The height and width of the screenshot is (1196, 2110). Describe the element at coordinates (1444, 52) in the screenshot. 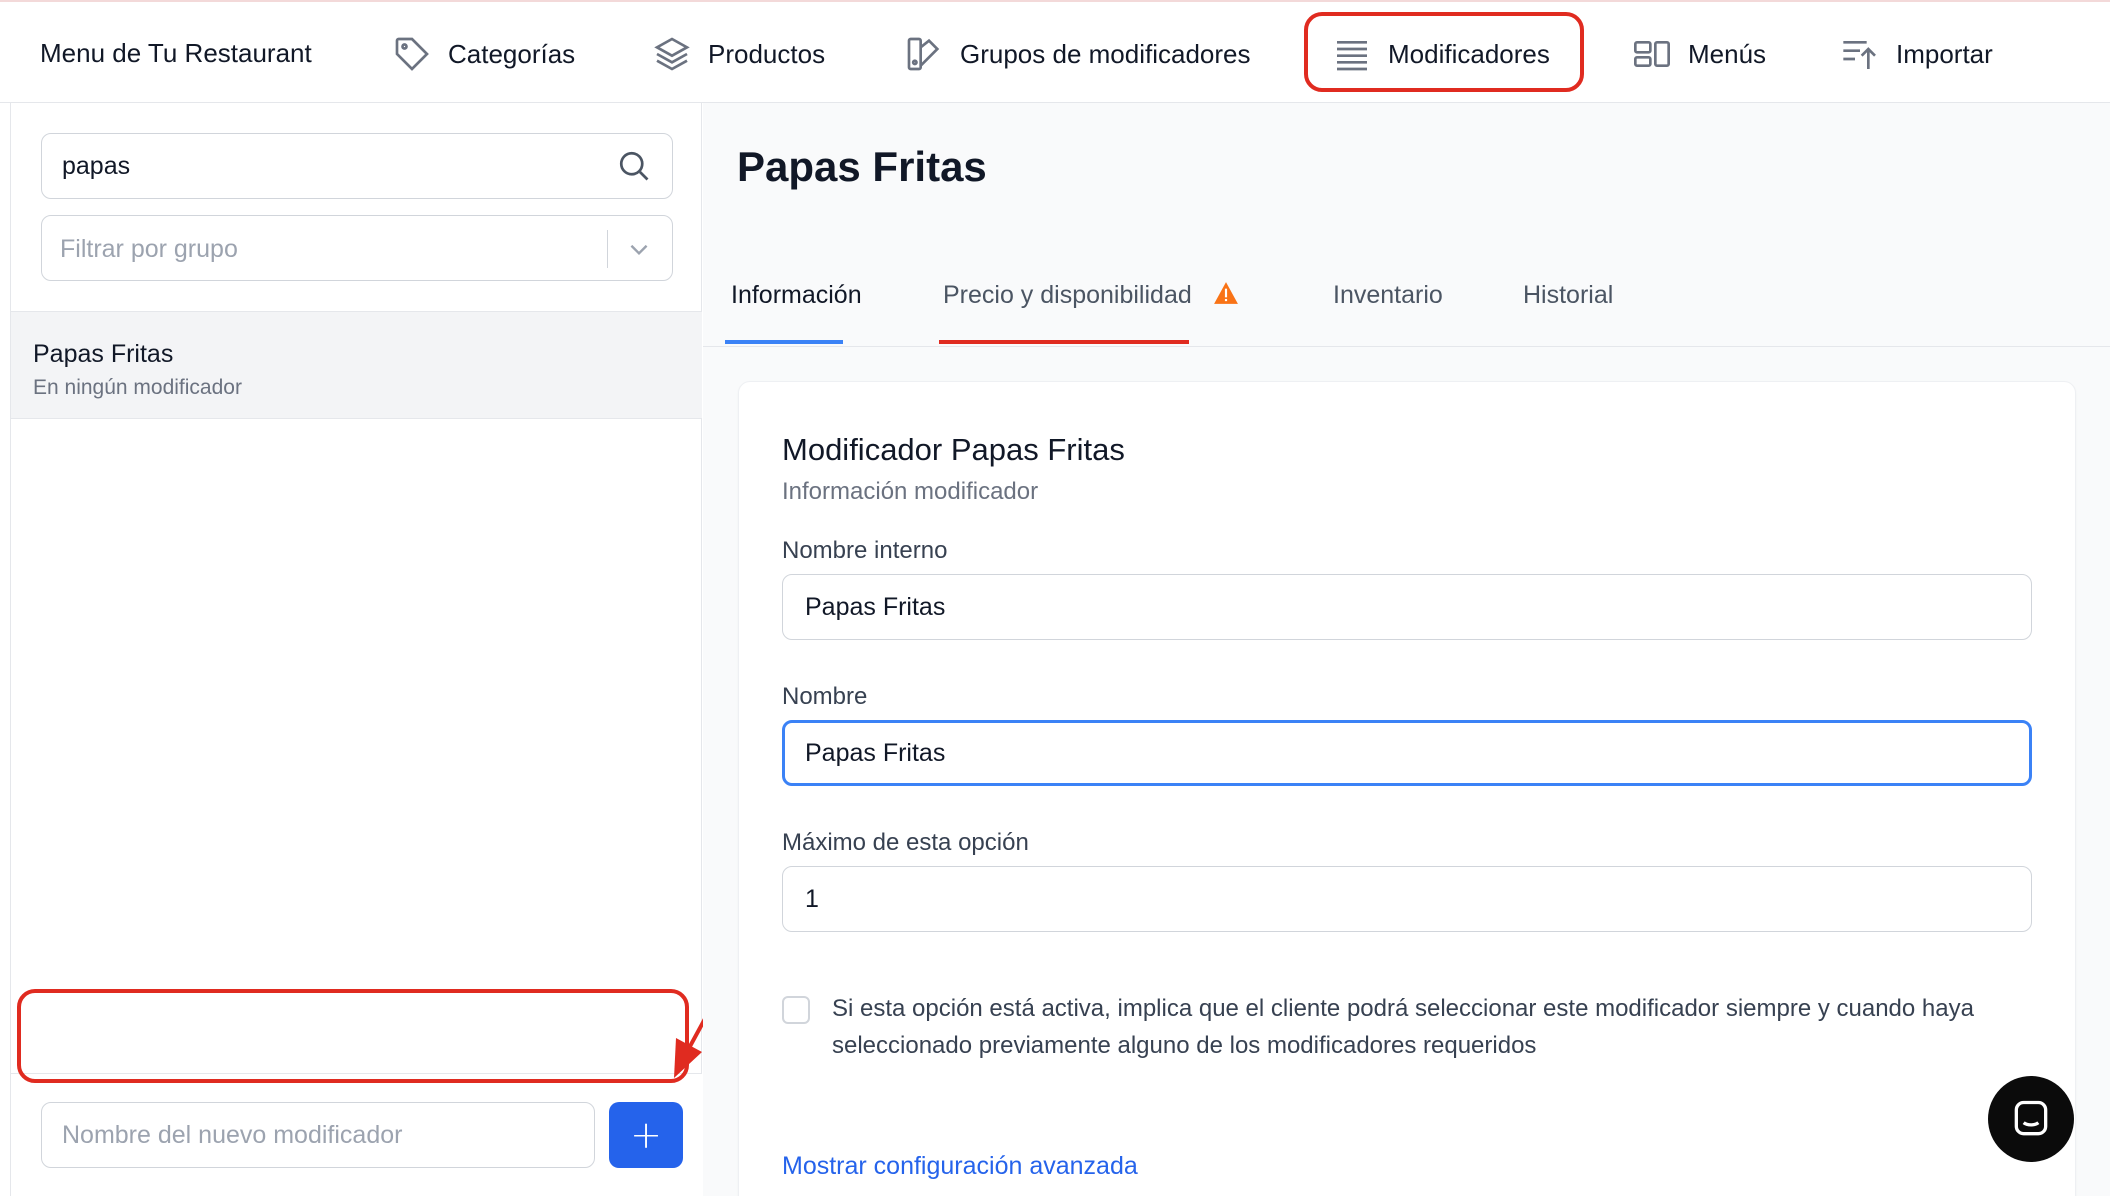

I see `modificadores-highlight-annotation` at that location.